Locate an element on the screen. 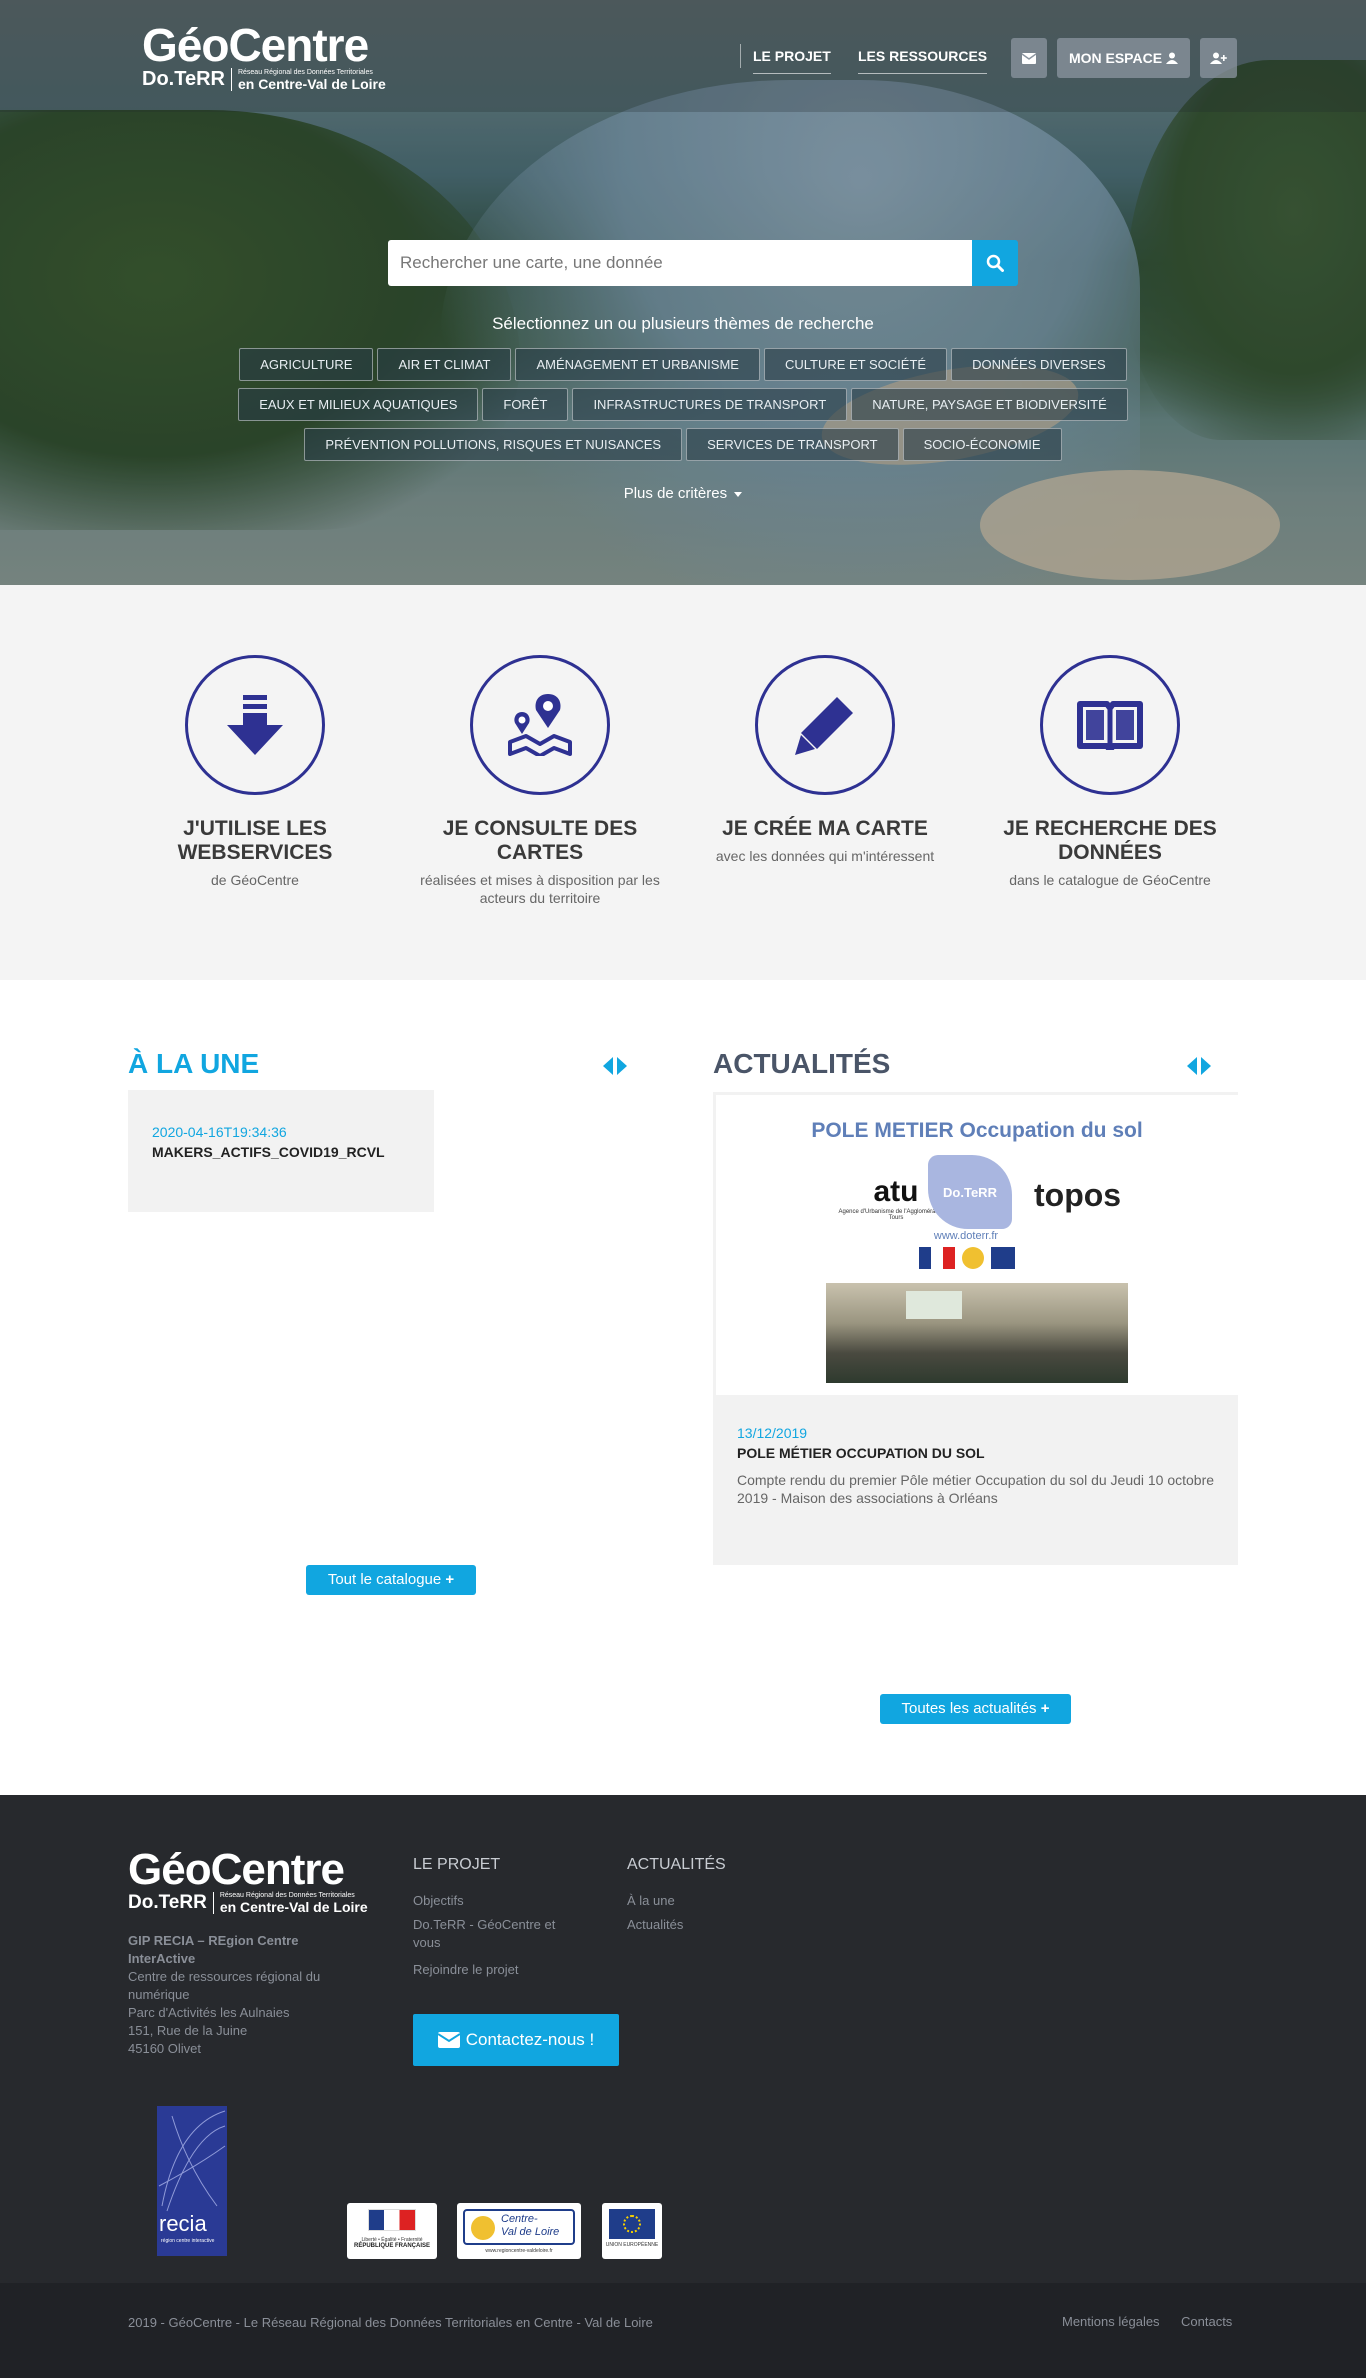 The width and height of the screenshot is (1366, 2378). meeting-photo is located at coordinates (977, 1333).